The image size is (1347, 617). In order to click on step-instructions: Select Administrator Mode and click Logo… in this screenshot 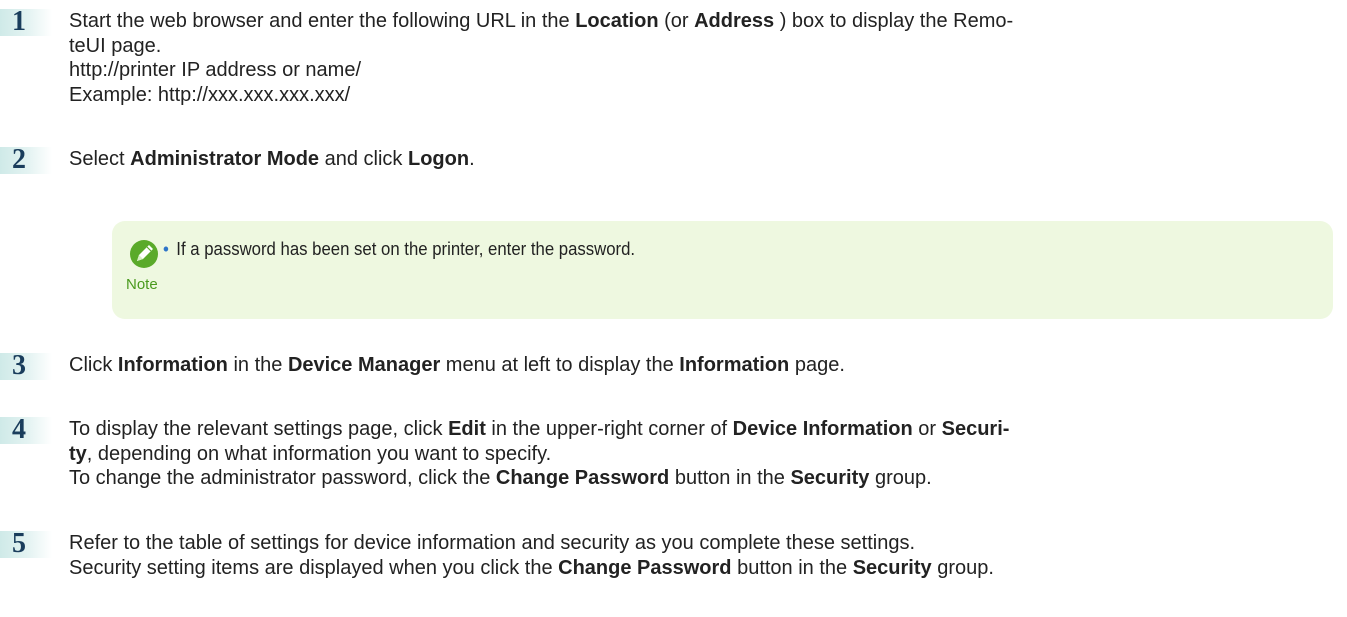, I will do `click(701, 159)`.